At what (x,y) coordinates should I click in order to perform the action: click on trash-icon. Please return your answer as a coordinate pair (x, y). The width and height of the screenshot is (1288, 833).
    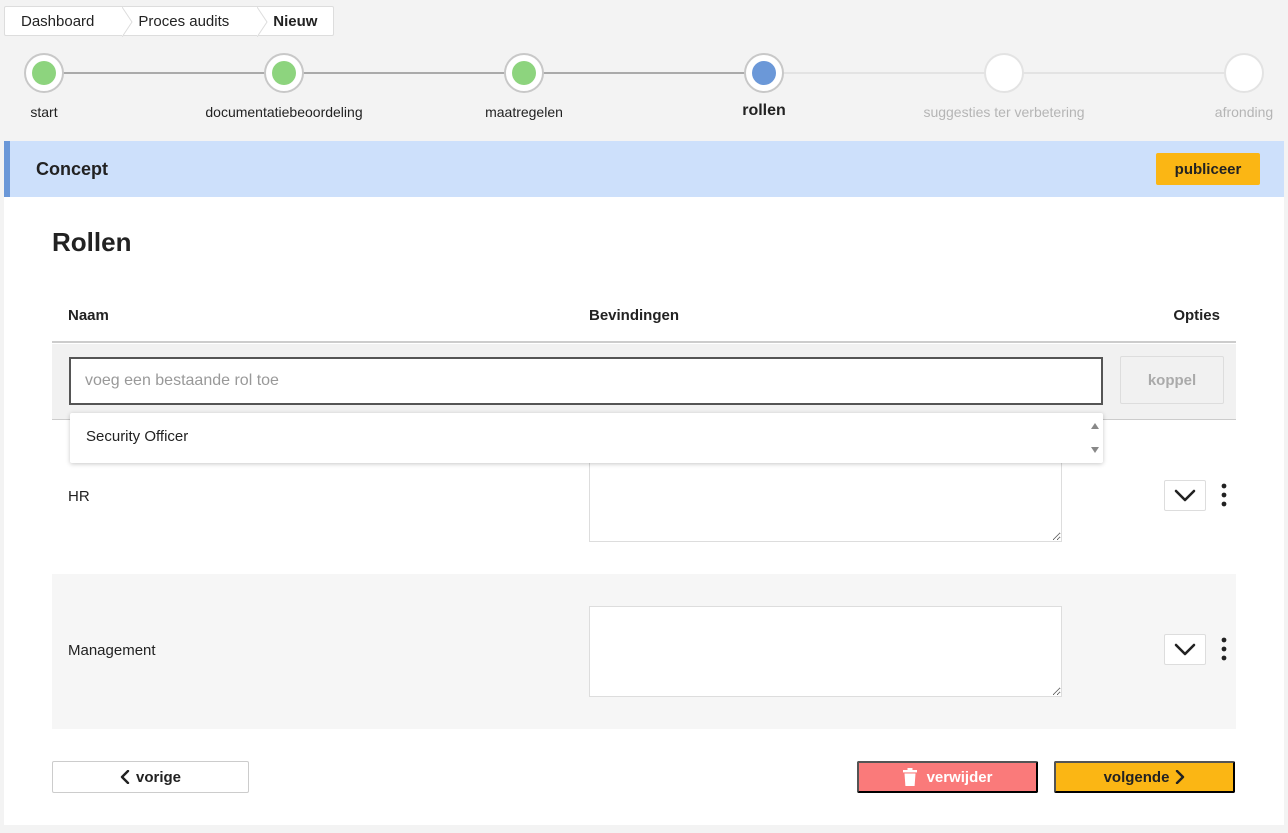
    Looking at the image, I should click on (909, 777).